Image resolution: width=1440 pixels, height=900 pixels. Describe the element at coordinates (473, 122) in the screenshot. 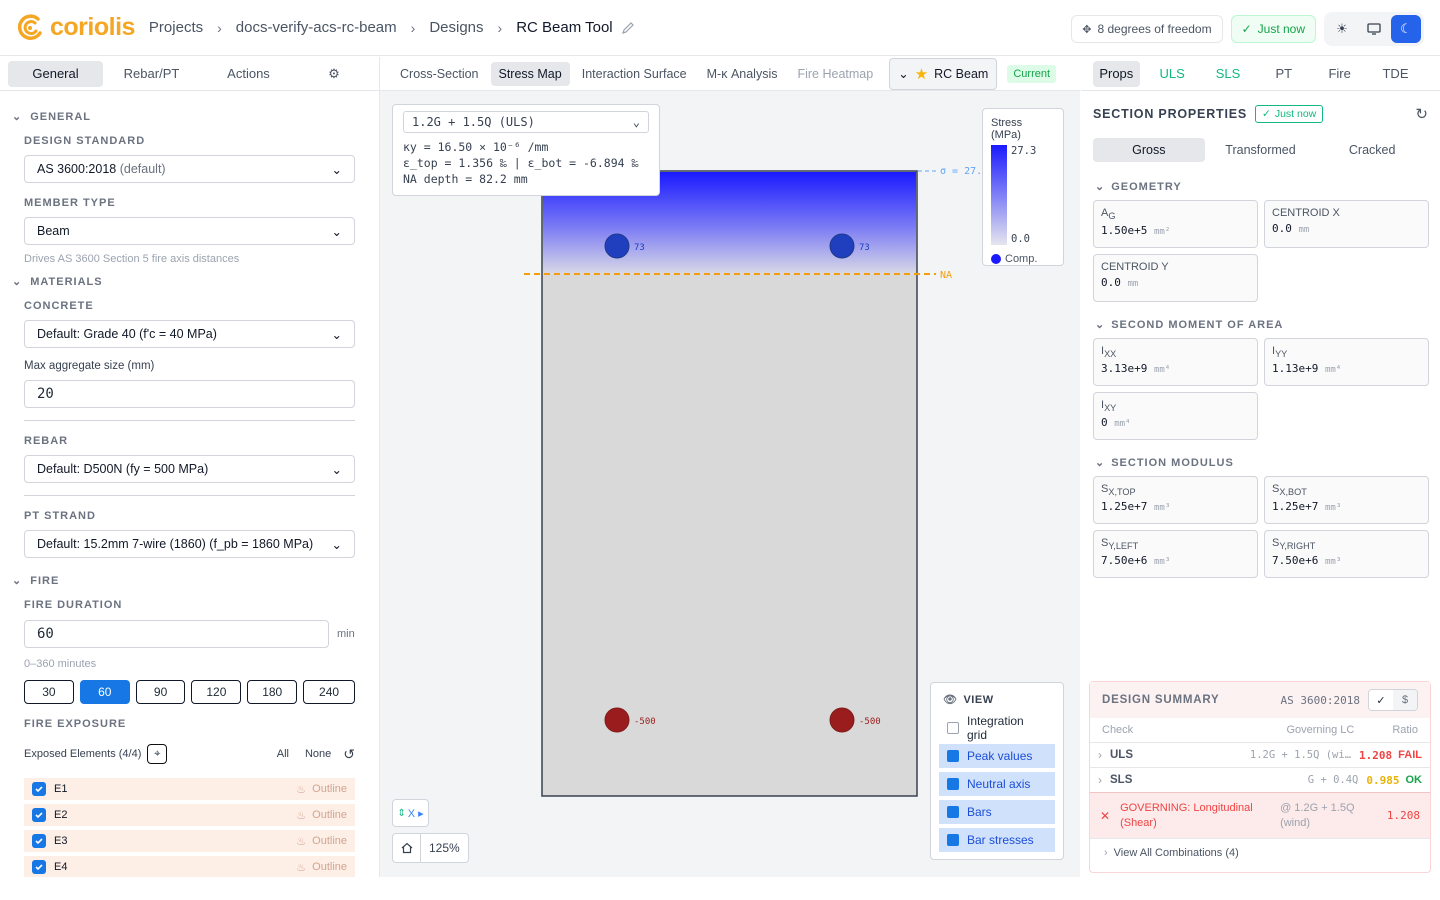

I see `load-combination-value: 1.2G + 1.5Q (ULS)` at that location.